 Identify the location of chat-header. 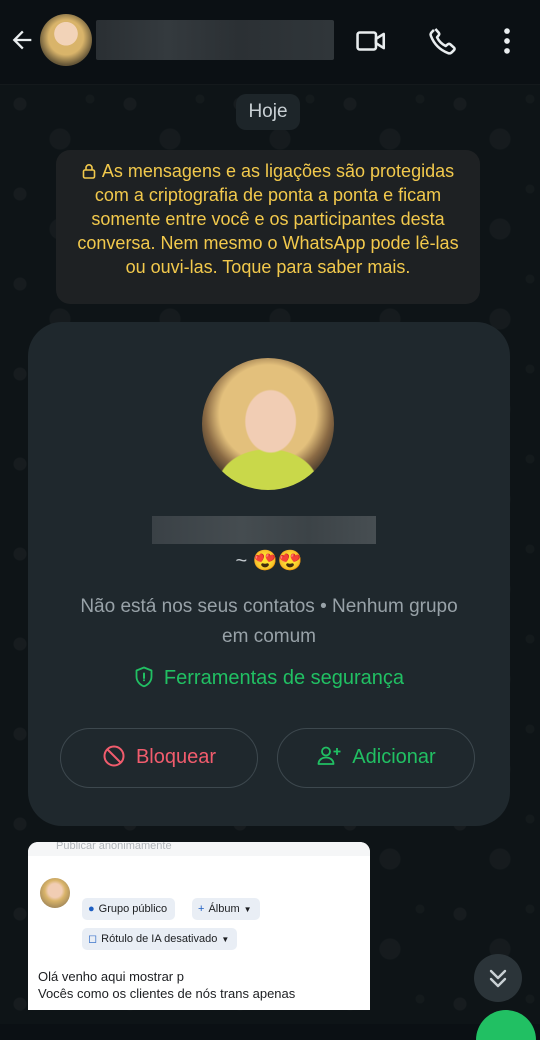
(270, 42).